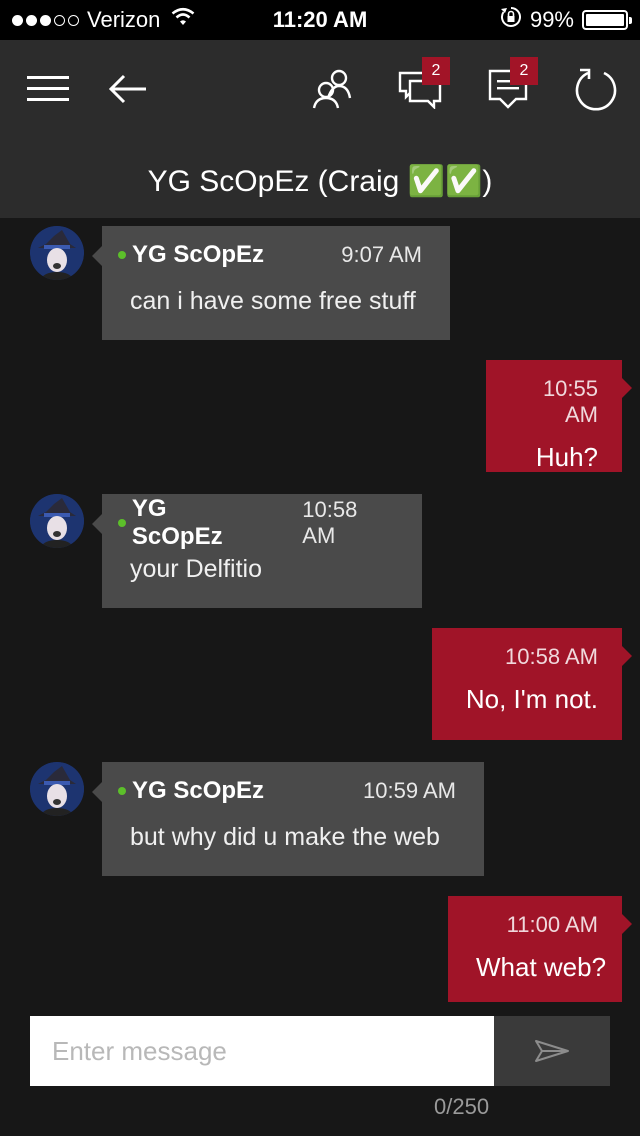 The image size is (640, 1136). I want to click on conversations-icon: 2, so click(423, 85).